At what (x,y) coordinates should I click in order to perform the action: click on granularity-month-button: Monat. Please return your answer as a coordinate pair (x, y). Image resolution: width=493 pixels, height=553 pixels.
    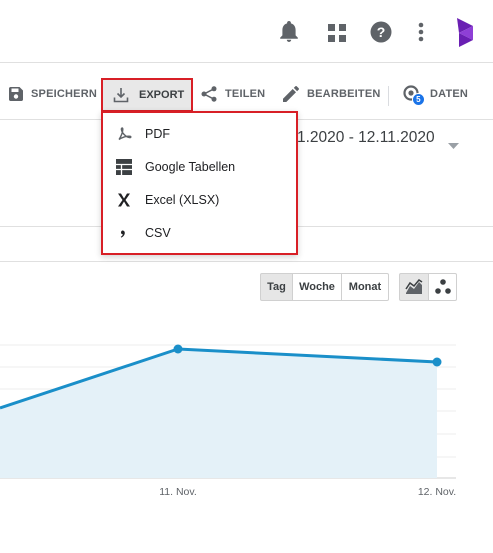
    Looking at the image, I should click on (365, 287).